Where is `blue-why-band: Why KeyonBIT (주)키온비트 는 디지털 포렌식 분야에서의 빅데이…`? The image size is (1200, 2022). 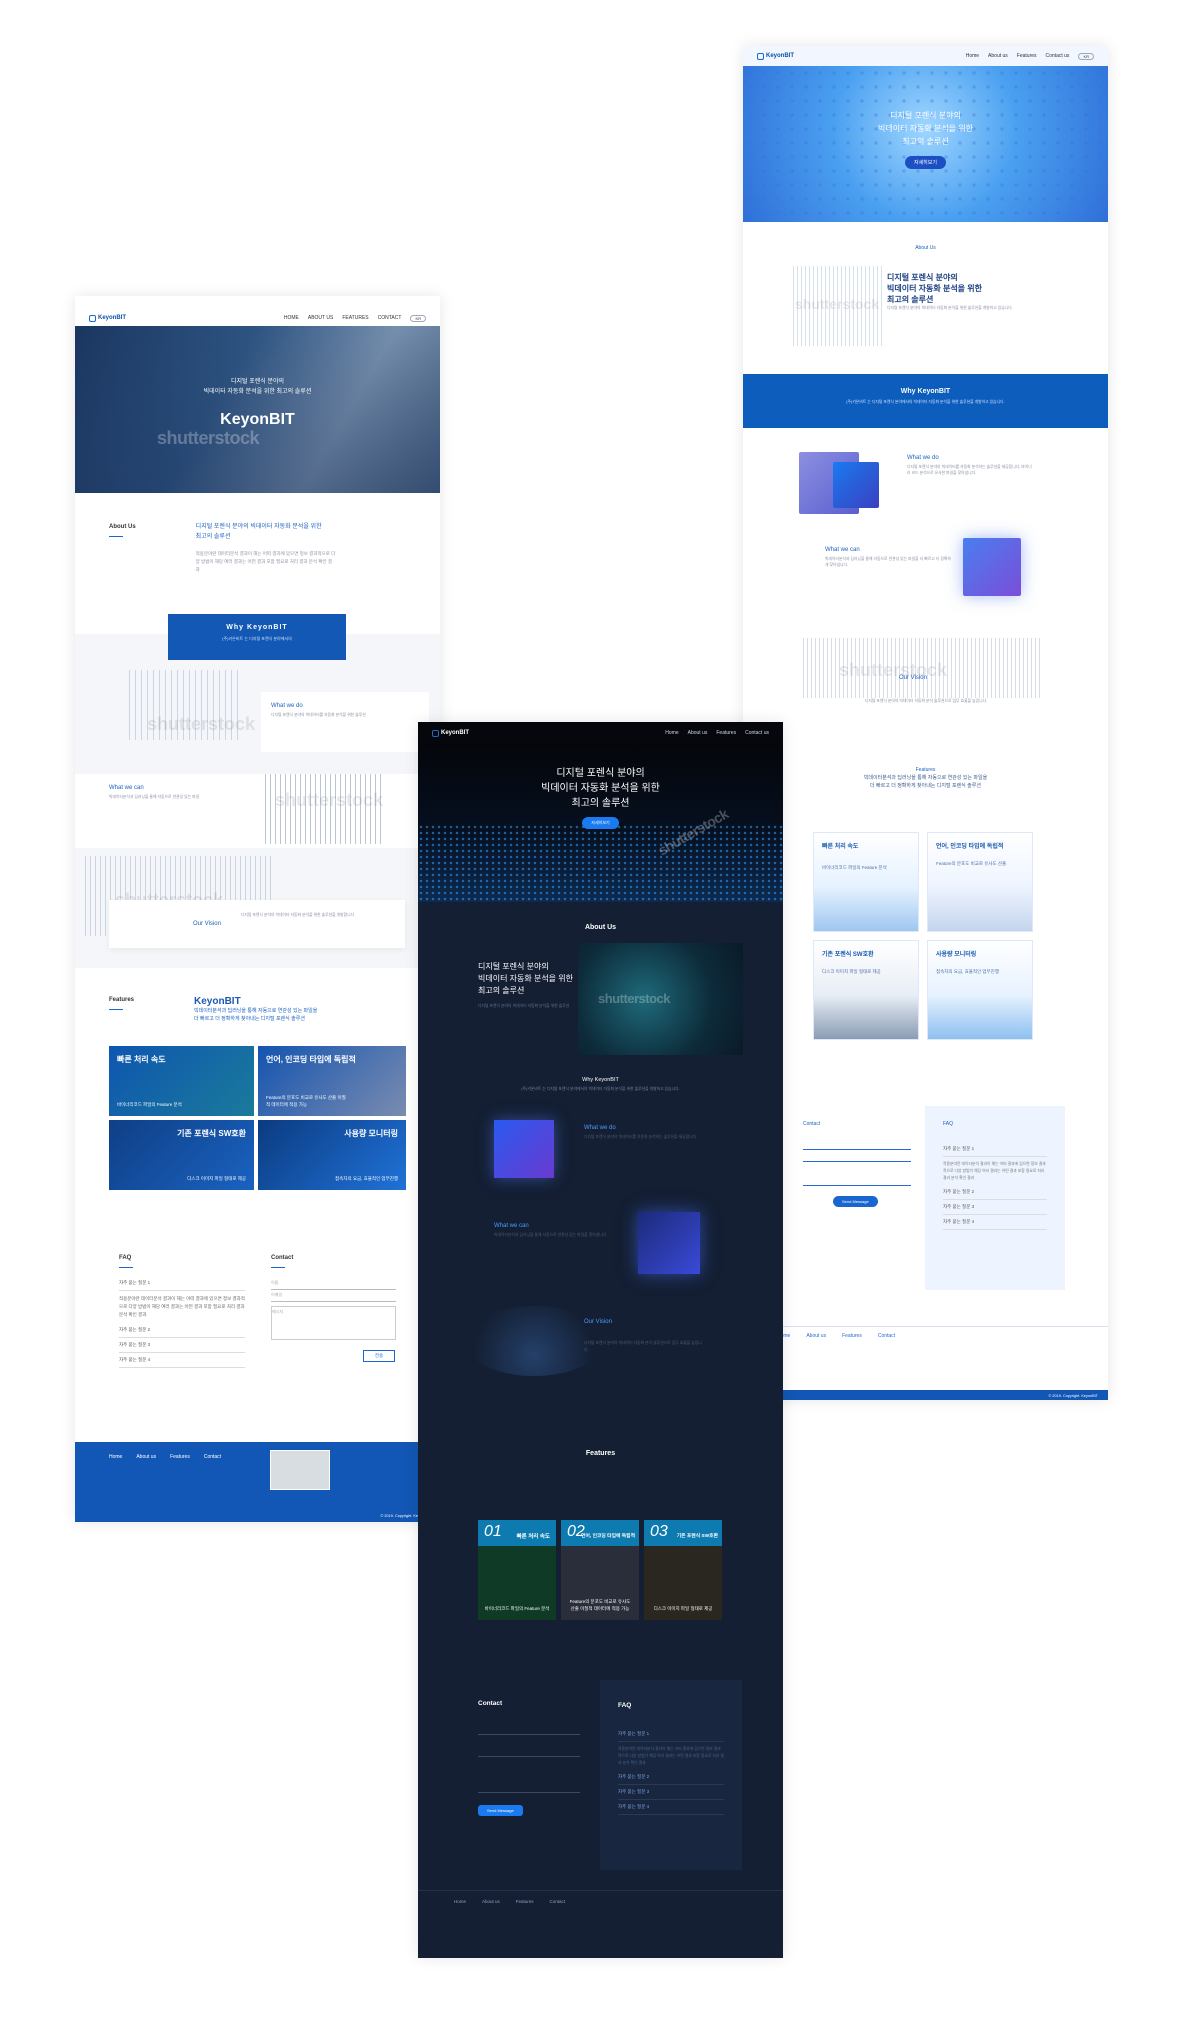
blue-why-band: Why KeyonBIT (주)키온비트 는 디지털 포렌식 분야에서의 빅데이… is located at coordinates (925, 401).